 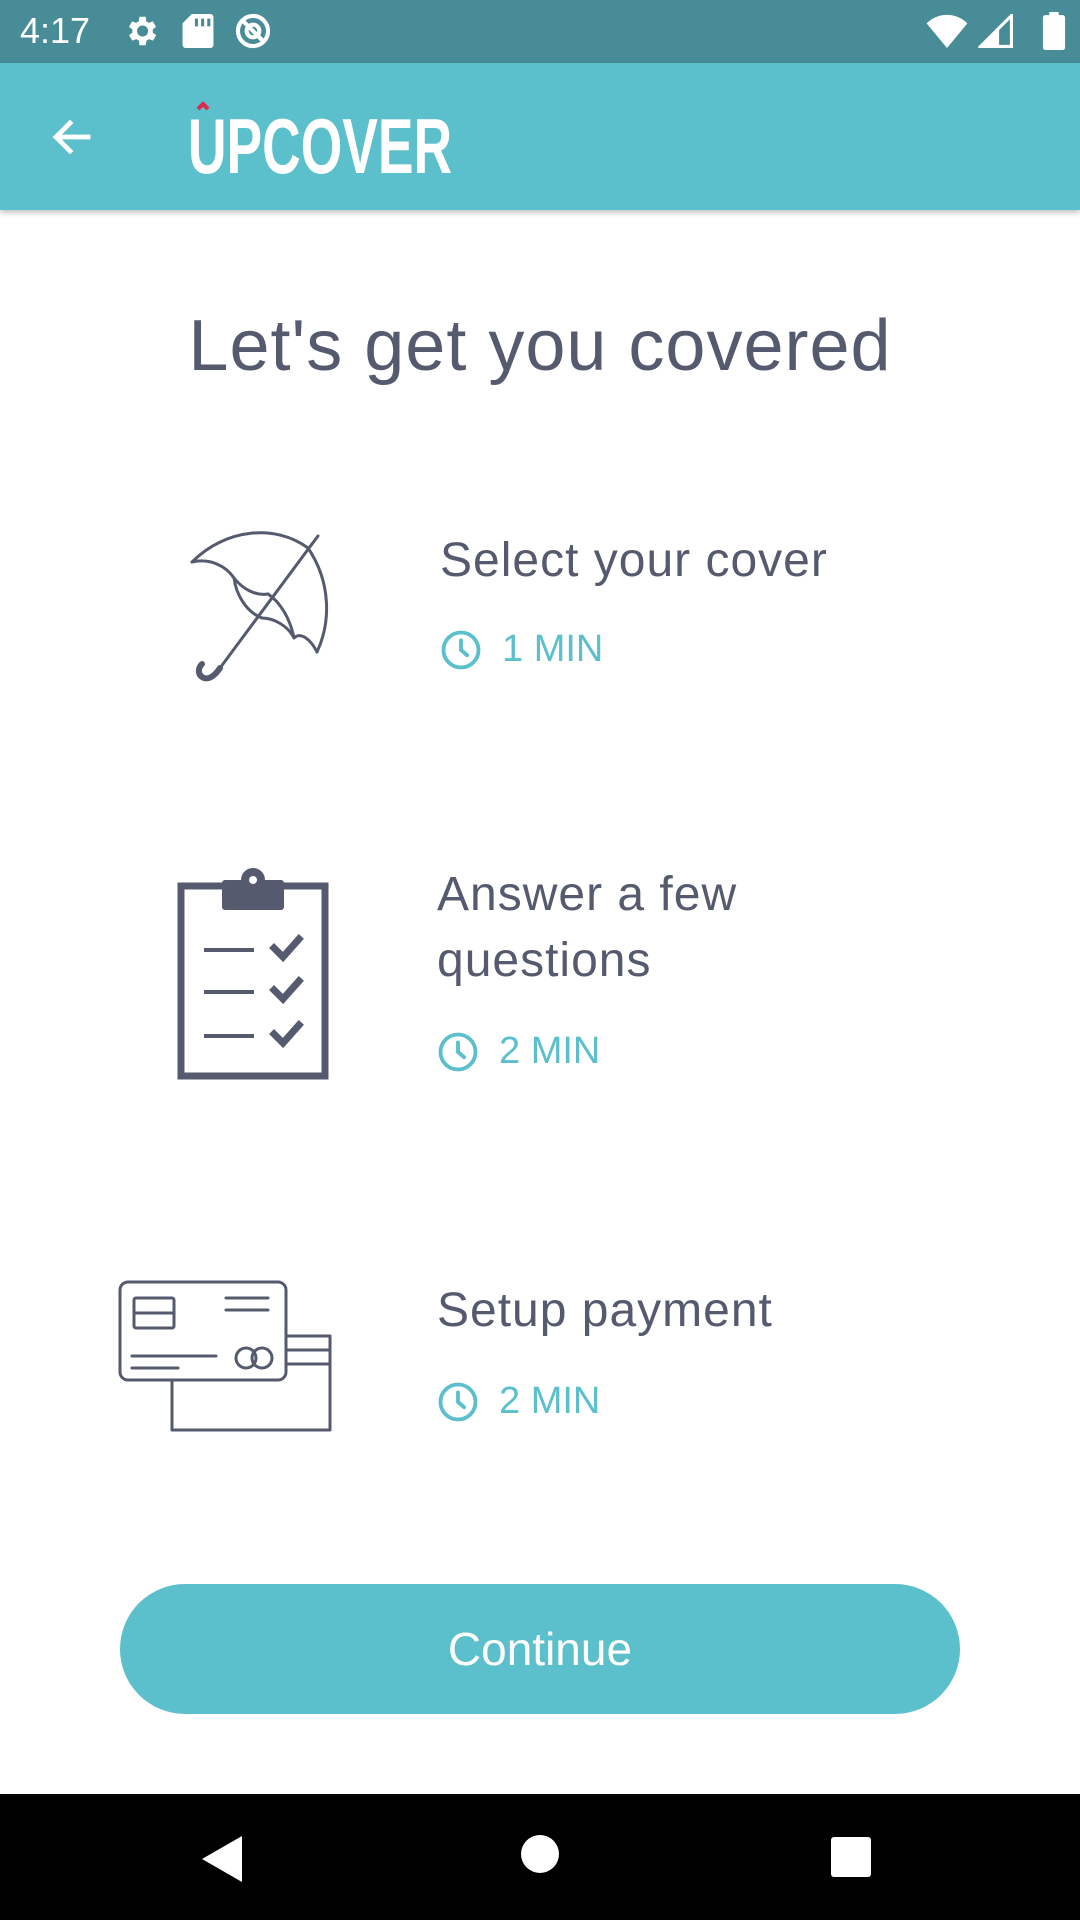 What do you see at coordinates (995, 31) in the screenshot?
I see `signal-icon` at bounding box center [995, 31].